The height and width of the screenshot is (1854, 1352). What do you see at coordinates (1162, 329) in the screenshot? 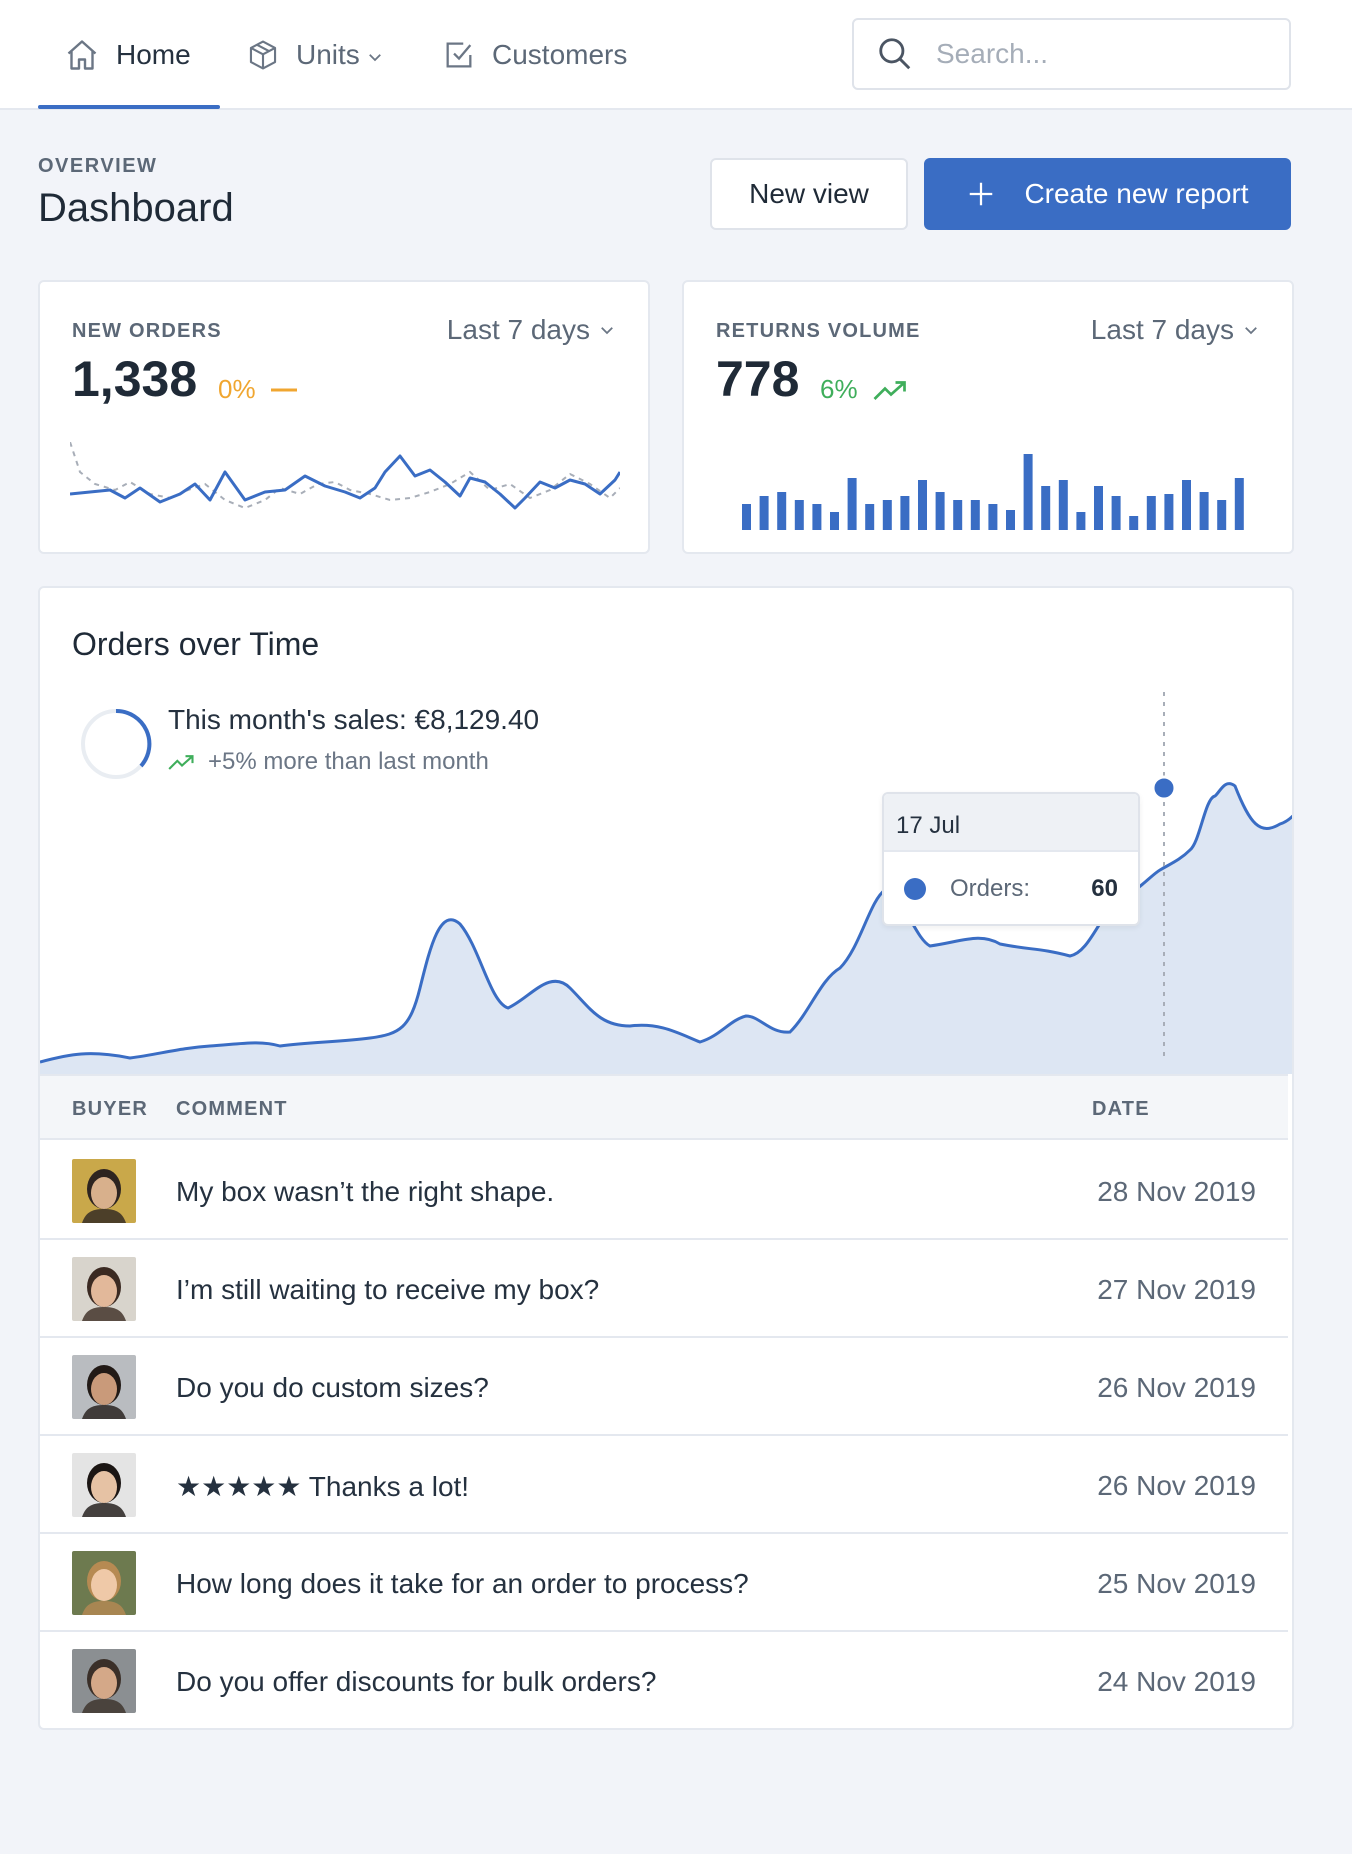
I see `returns-period-label: Last 7 days` at bounding box center [1162, 329].